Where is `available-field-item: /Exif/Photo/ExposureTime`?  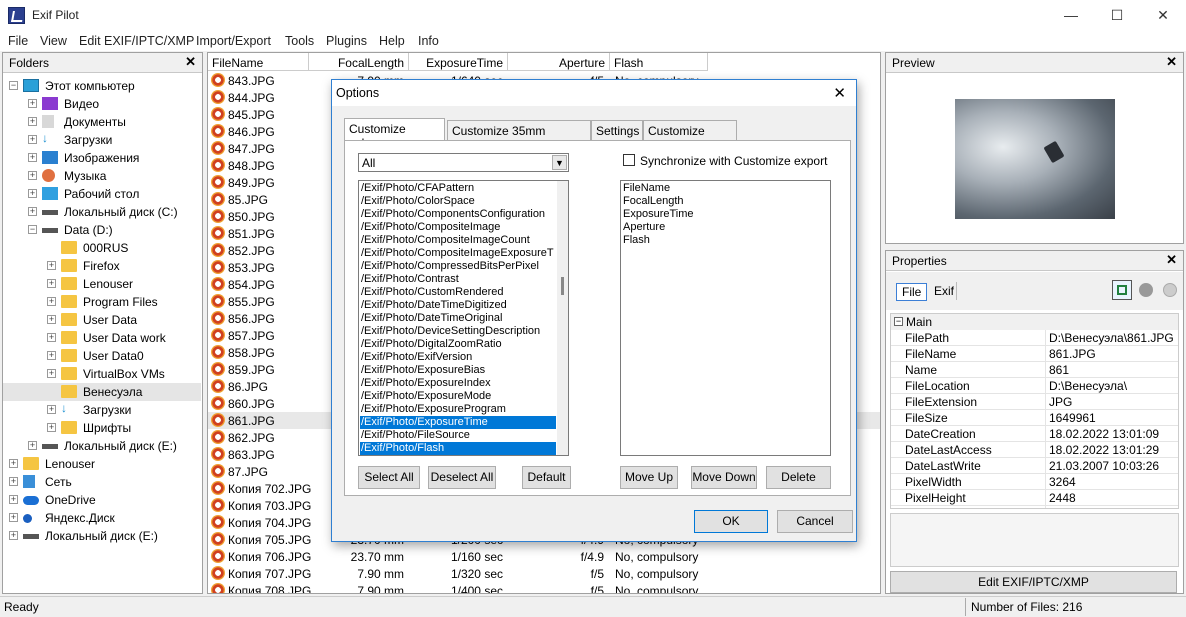 available-field-item: /Exif/Photo/ExposureTime is located at coordinates (458, 422).